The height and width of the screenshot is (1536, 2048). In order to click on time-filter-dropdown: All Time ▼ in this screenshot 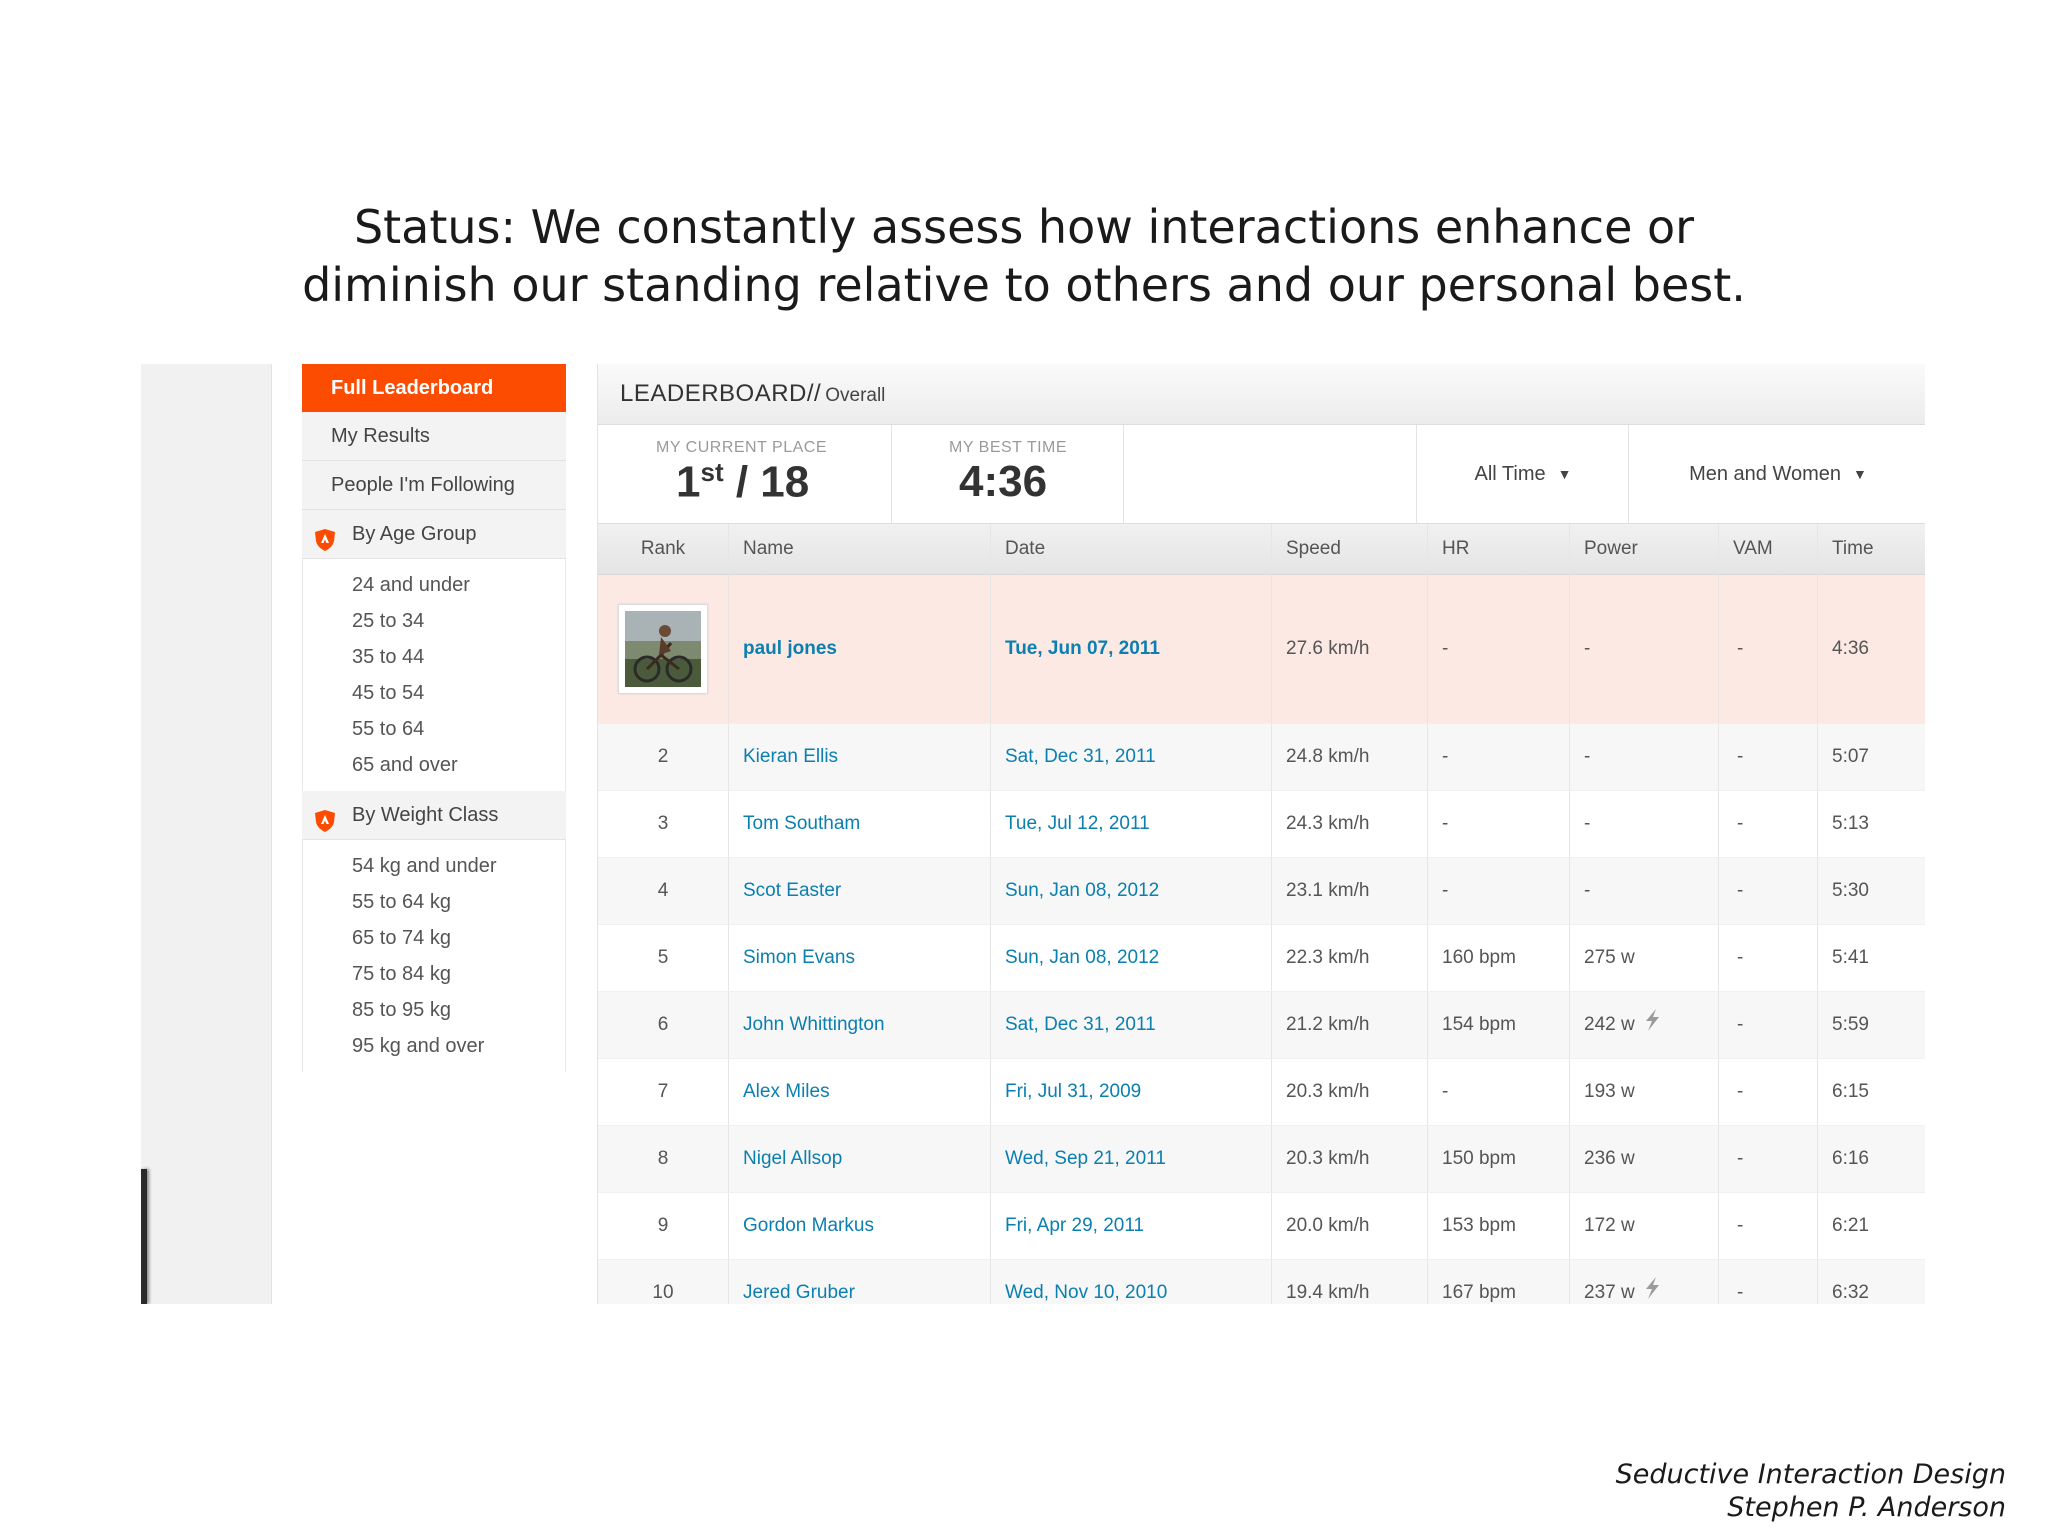, I will do `click(1522, 474)`.